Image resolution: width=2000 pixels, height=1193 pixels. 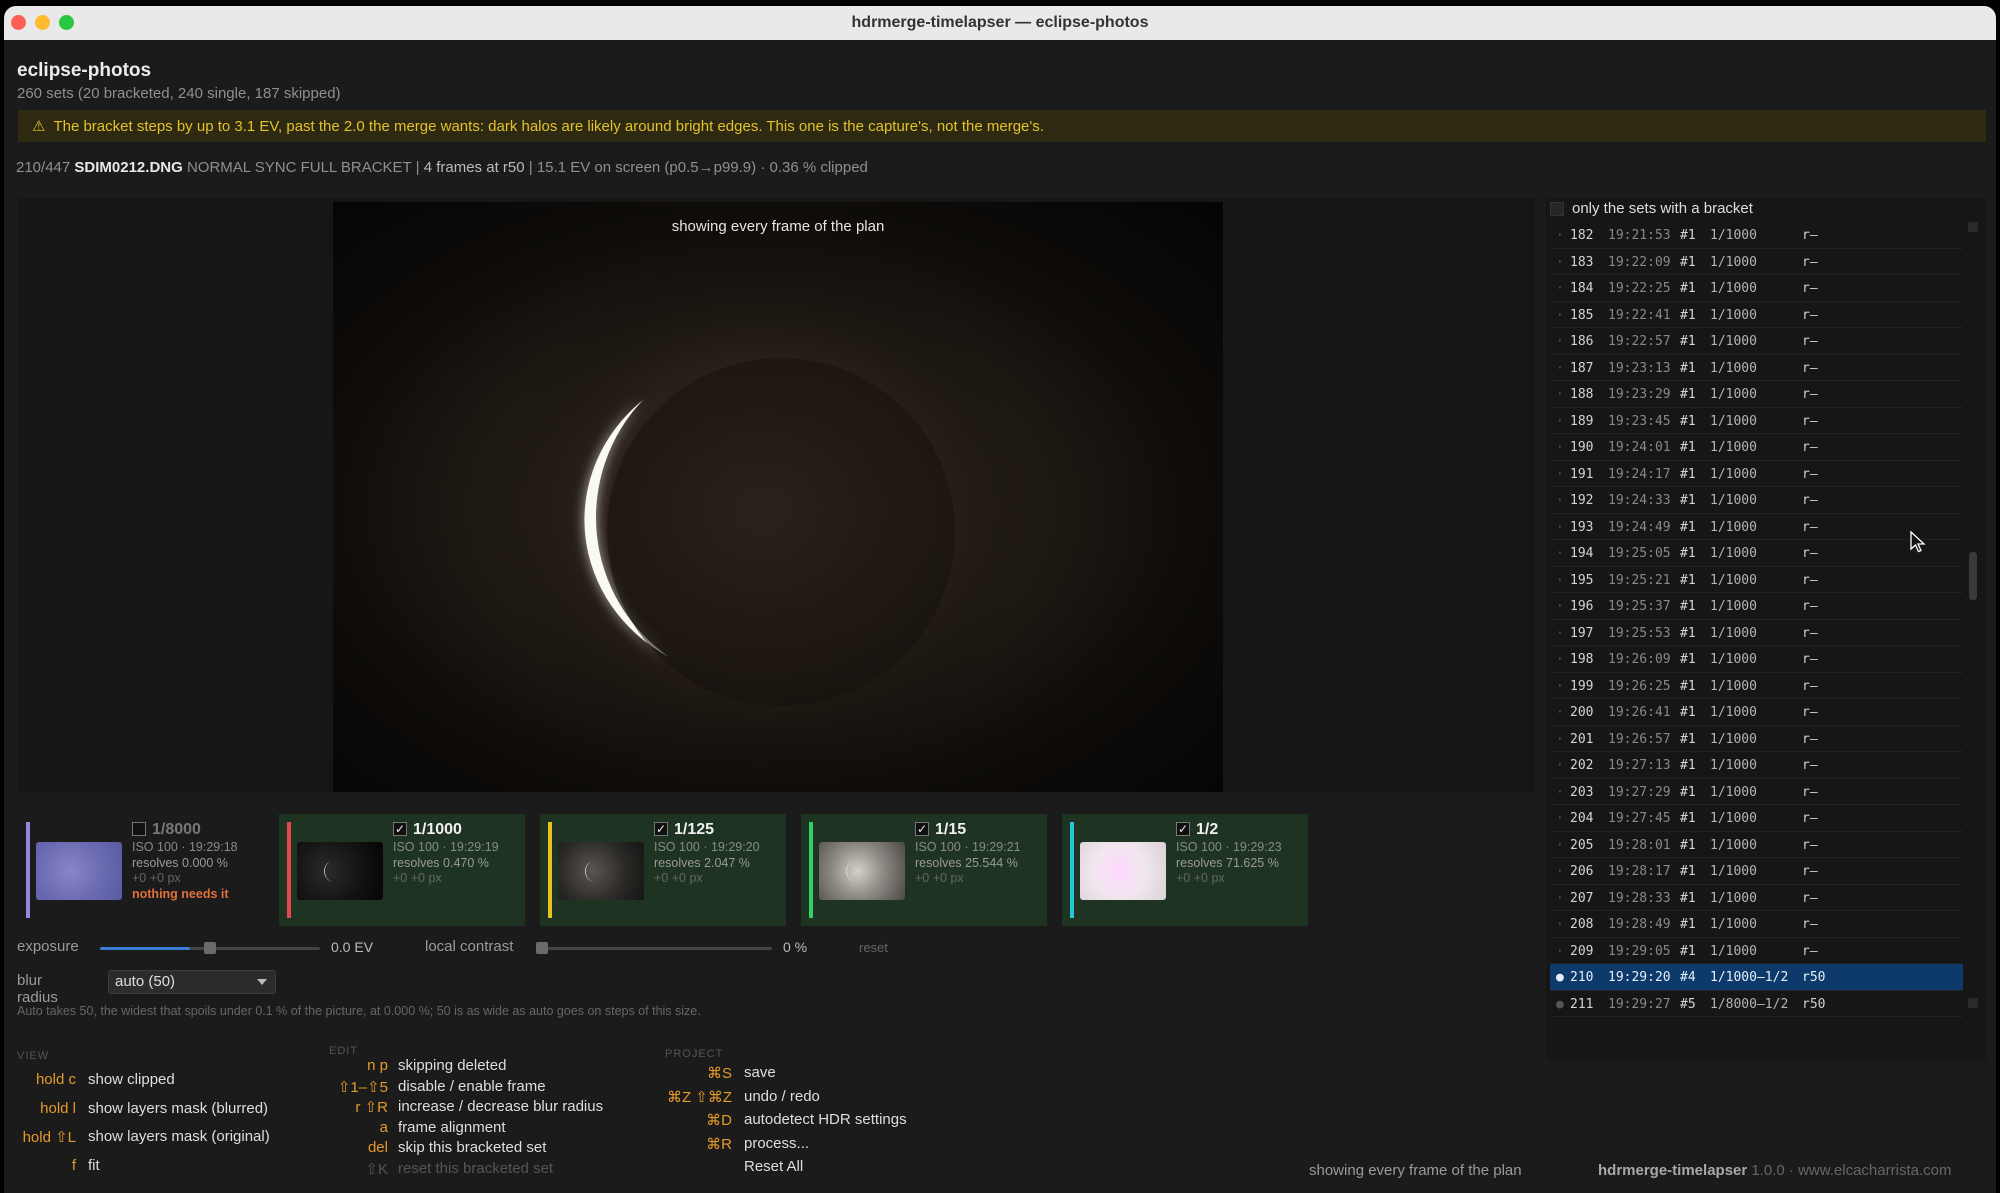 What do you see at coordinates (1756, 527) in the screenshot?
I see `set-row: · 193 19:24:49 #1 1/1000 r–` at bounding box center [1756, 527].